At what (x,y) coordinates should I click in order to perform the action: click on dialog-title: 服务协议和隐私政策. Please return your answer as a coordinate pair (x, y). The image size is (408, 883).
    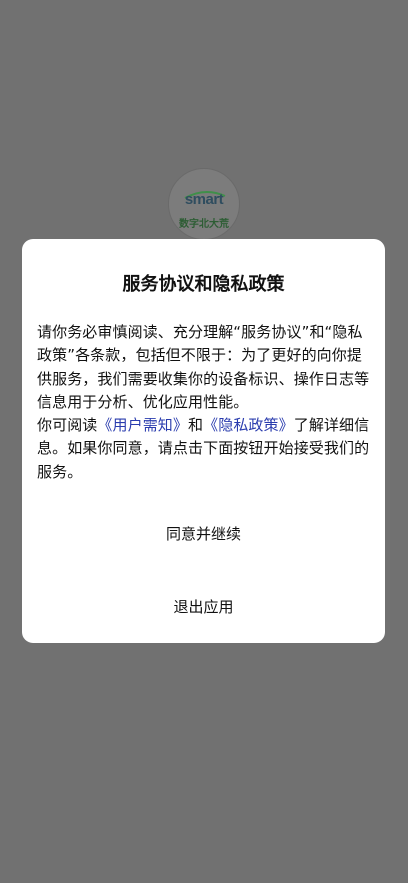
    Looking at the image, I should click on (203, 284).